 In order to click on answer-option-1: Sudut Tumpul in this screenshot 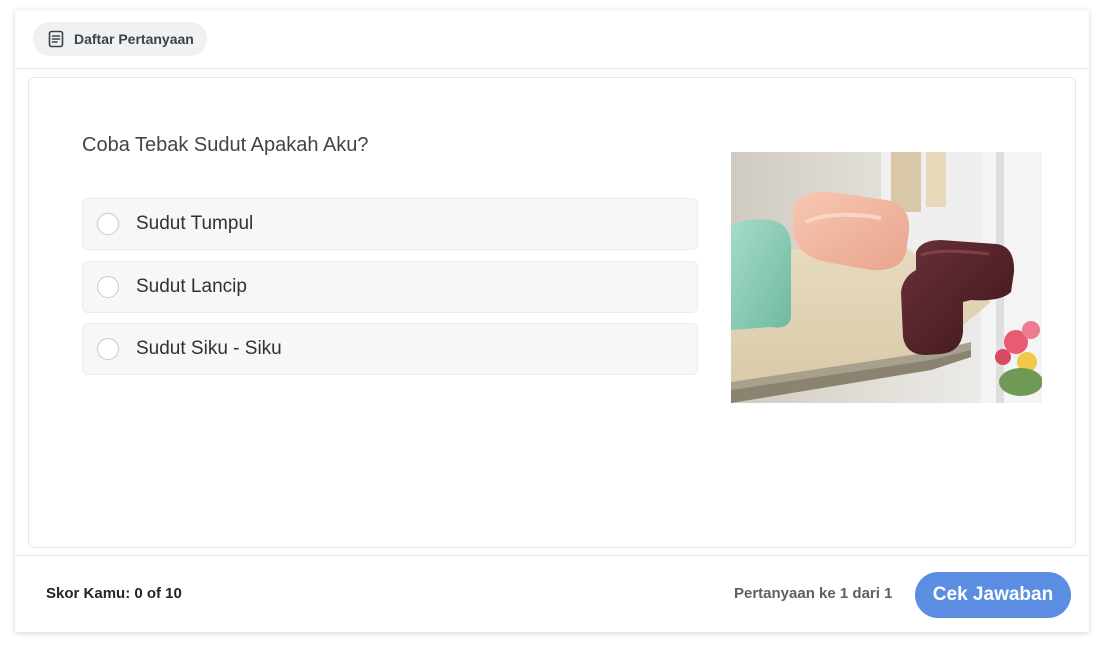, I will do `click(390, 224)`.